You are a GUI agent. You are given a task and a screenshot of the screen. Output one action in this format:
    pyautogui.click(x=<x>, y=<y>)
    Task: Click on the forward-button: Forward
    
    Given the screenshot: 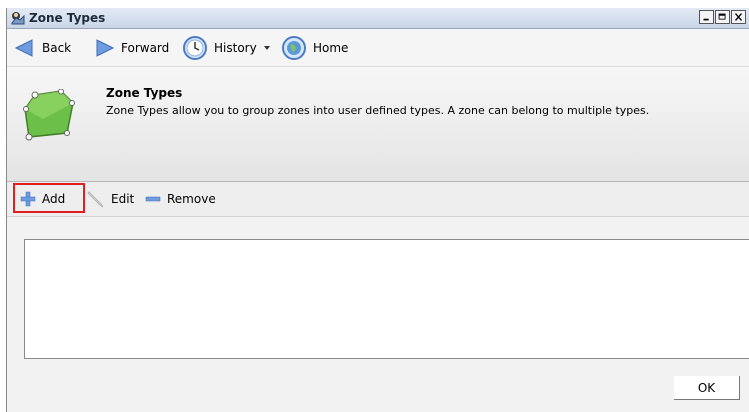 What is the action you would take?
    pyautogui.click(x=131, y=47)
    